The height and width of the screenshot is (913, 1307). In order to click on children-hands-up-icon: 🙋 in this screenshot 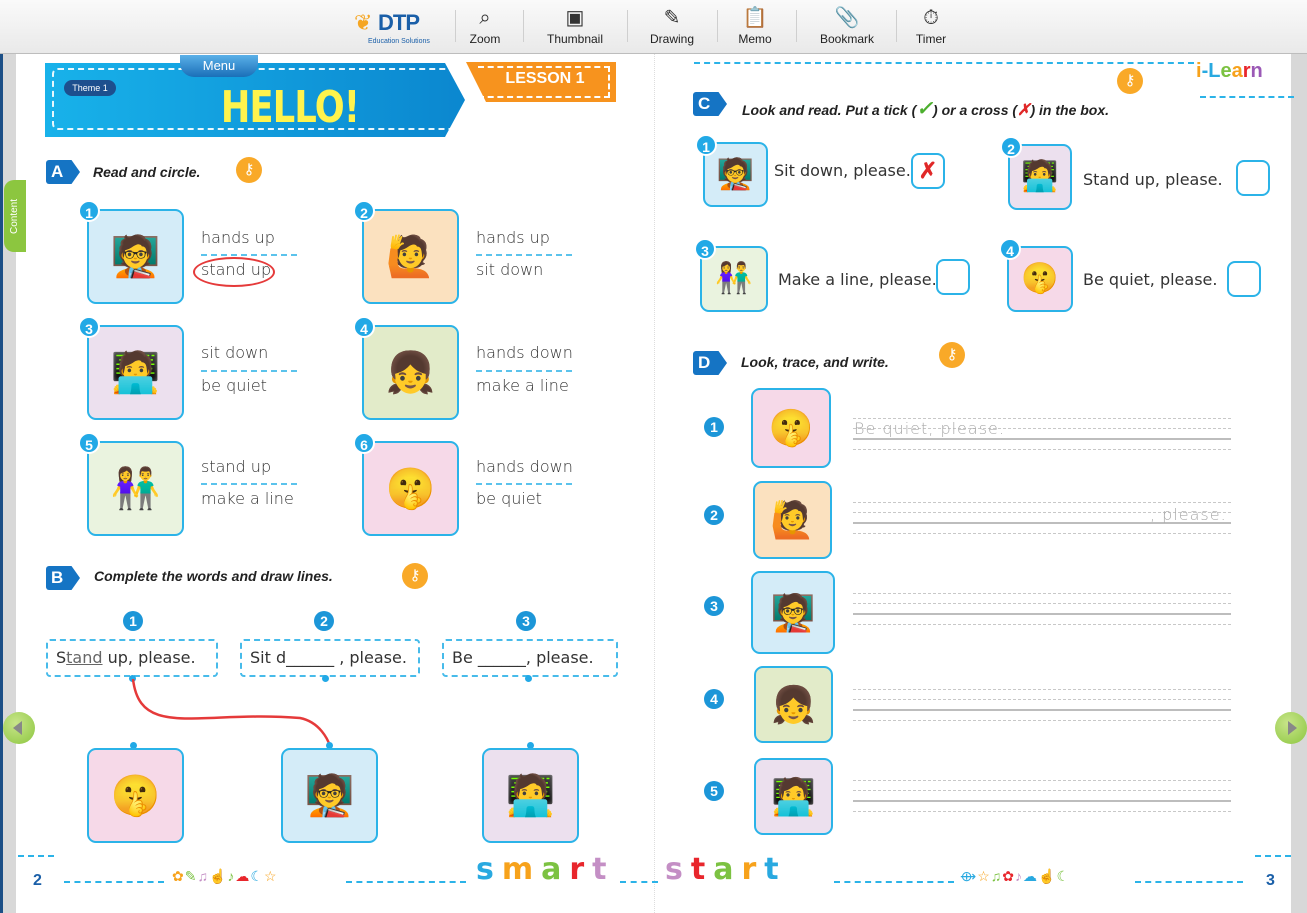, I will do `click(792, 519)`.